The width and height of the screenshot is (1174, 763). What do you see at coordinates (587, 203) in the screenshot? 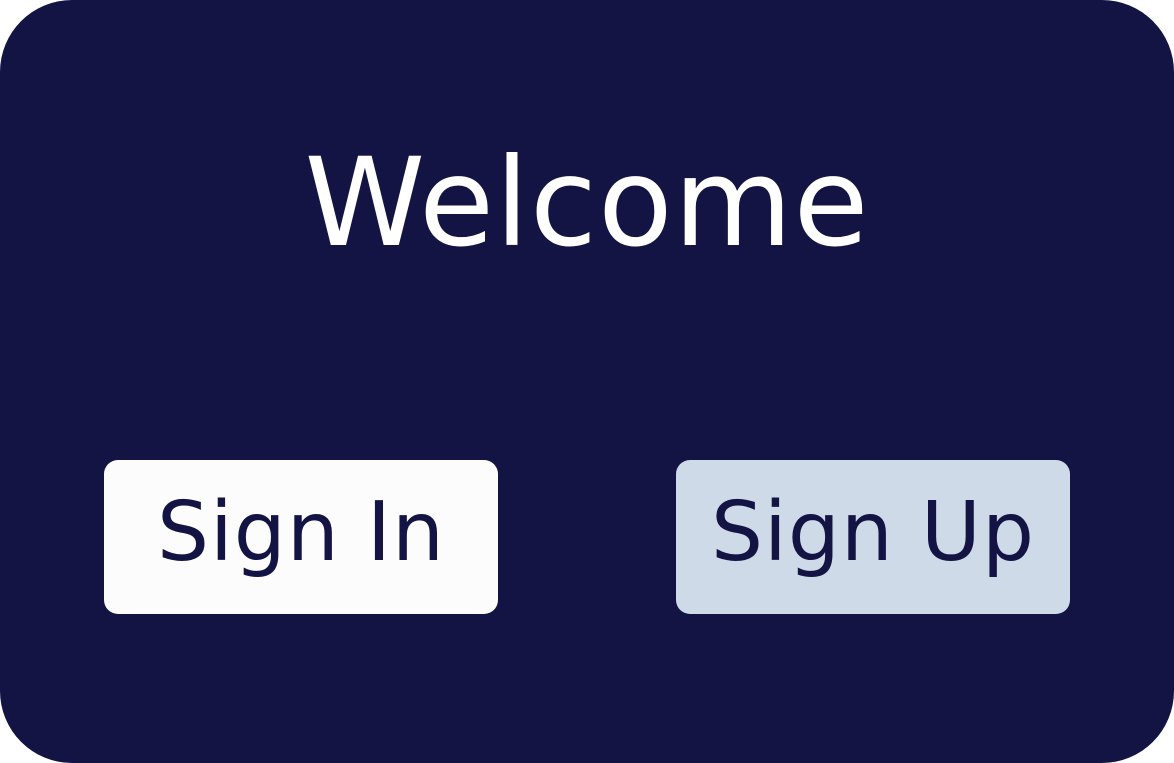
I see `welcome-title: Welcome` at bounding box center [587, 203].